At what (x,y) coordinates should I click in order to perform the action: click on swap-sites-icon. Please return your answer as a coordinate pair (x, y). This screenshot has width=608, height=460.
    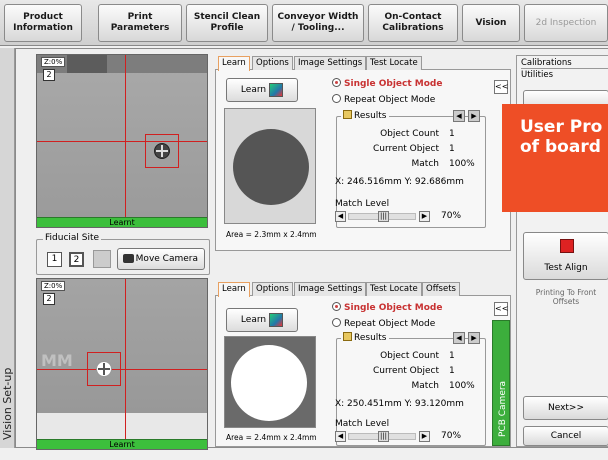
    Looking at the image, I should click on (102, 259).